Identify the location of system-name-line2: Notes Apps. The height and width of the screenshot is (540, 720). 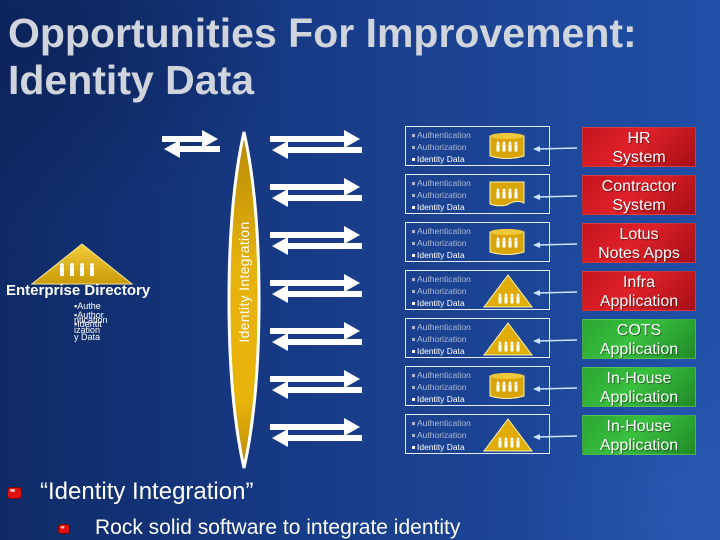
(639, 253).